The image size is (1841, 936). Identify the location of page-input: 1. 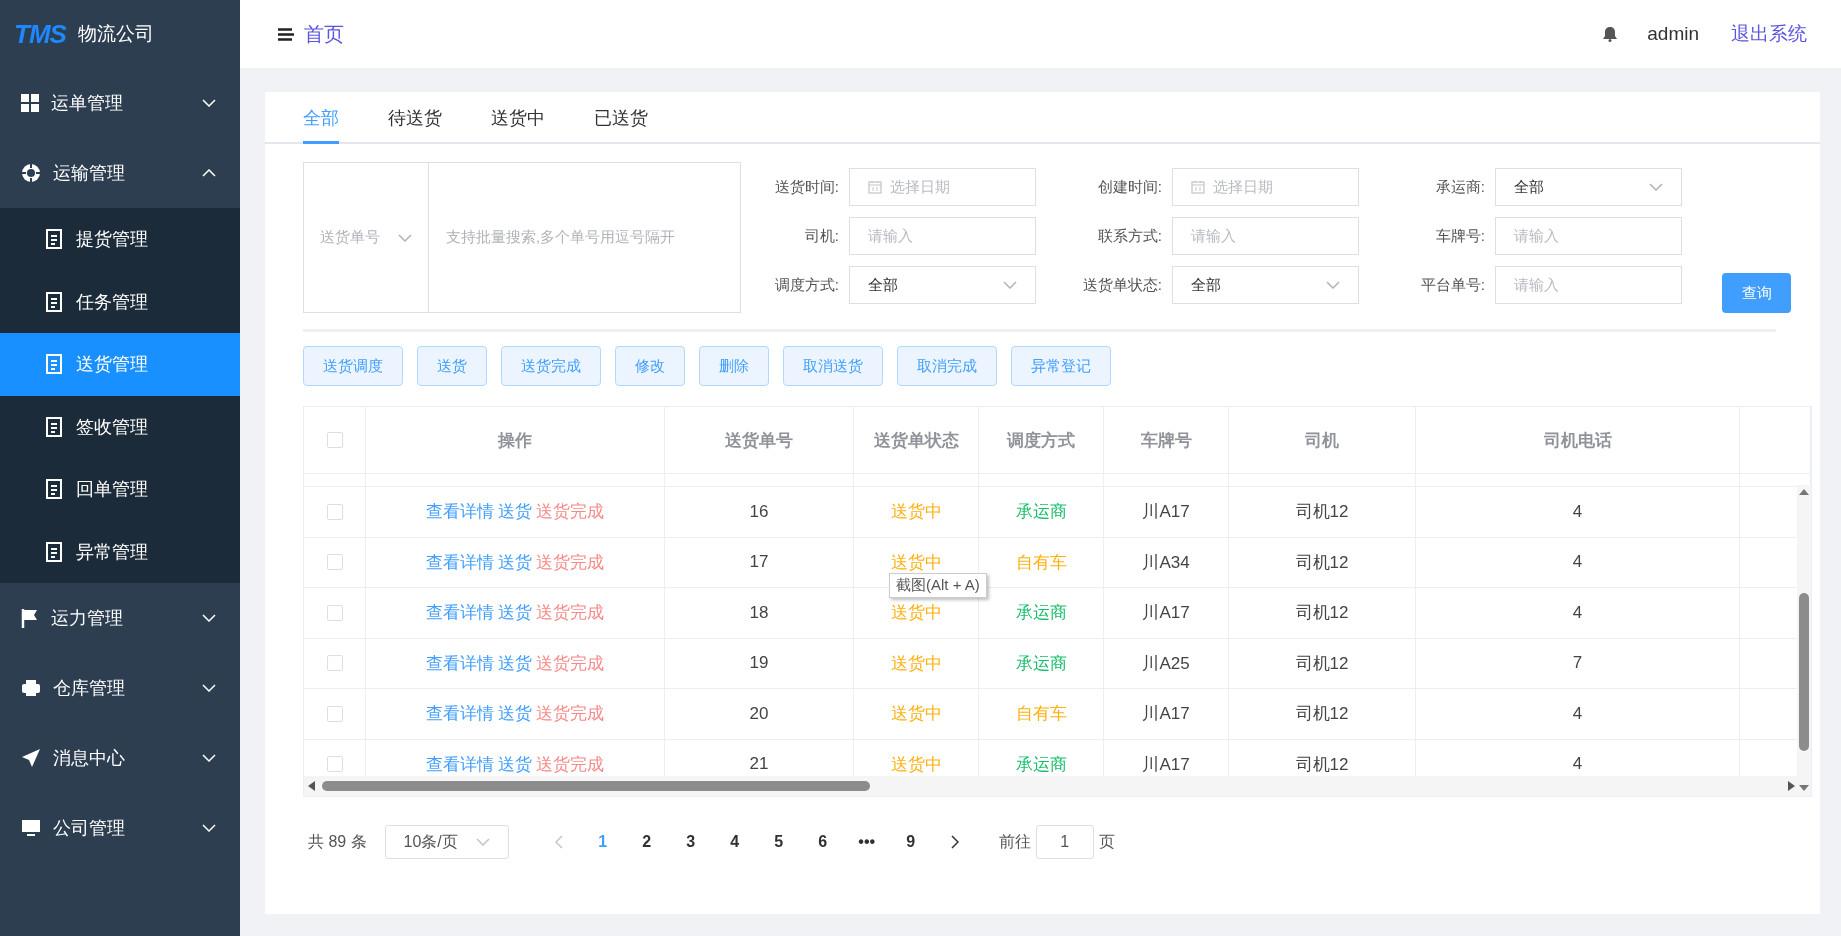
(1064, 842).